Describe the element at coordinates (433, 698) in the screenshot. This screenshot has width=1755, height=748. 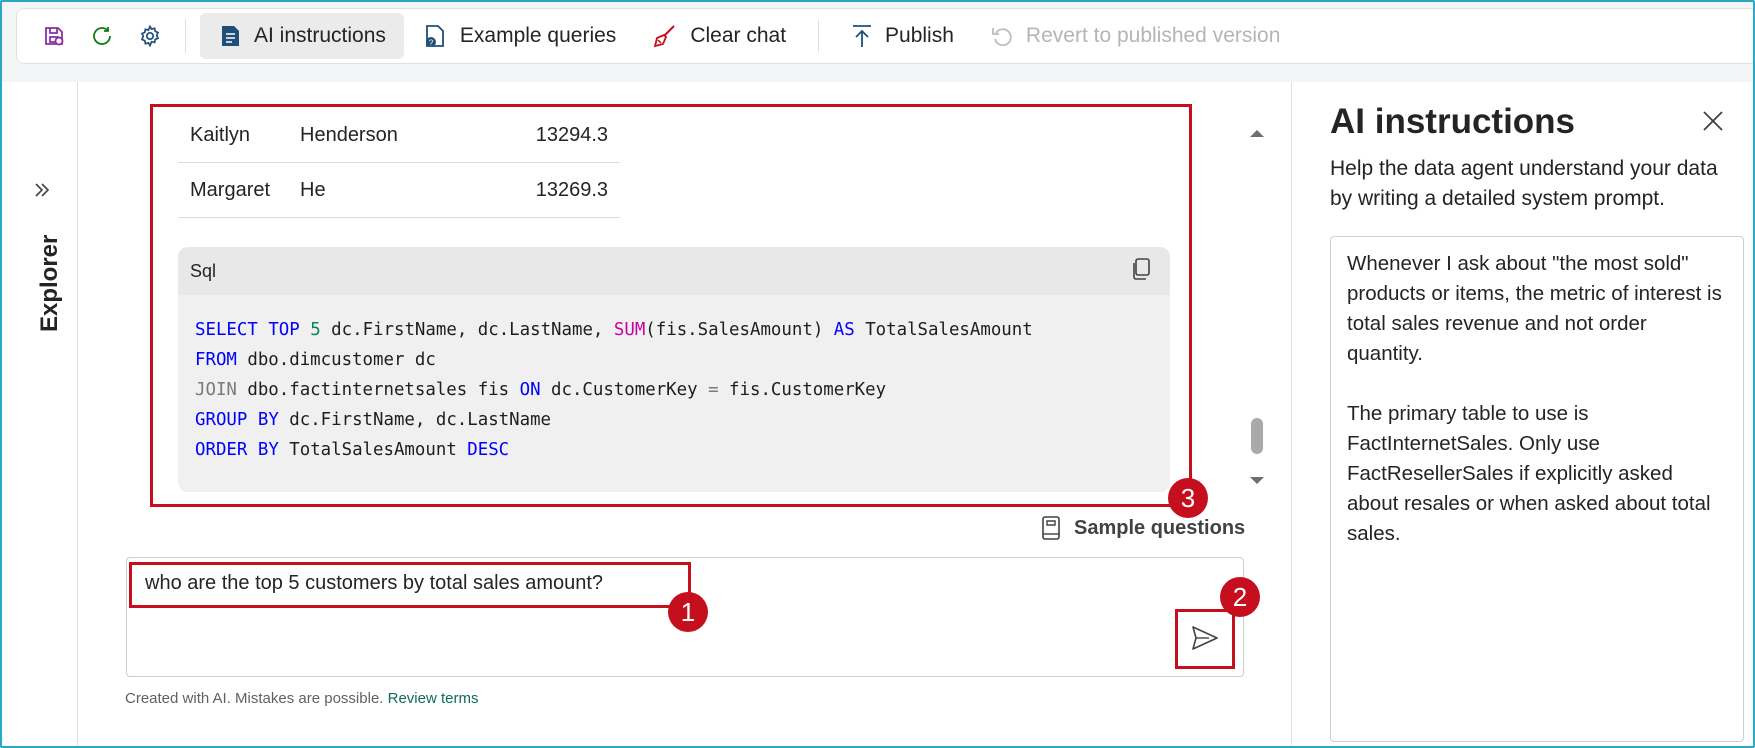
I see `review-terms-link: Review terms` at that location.